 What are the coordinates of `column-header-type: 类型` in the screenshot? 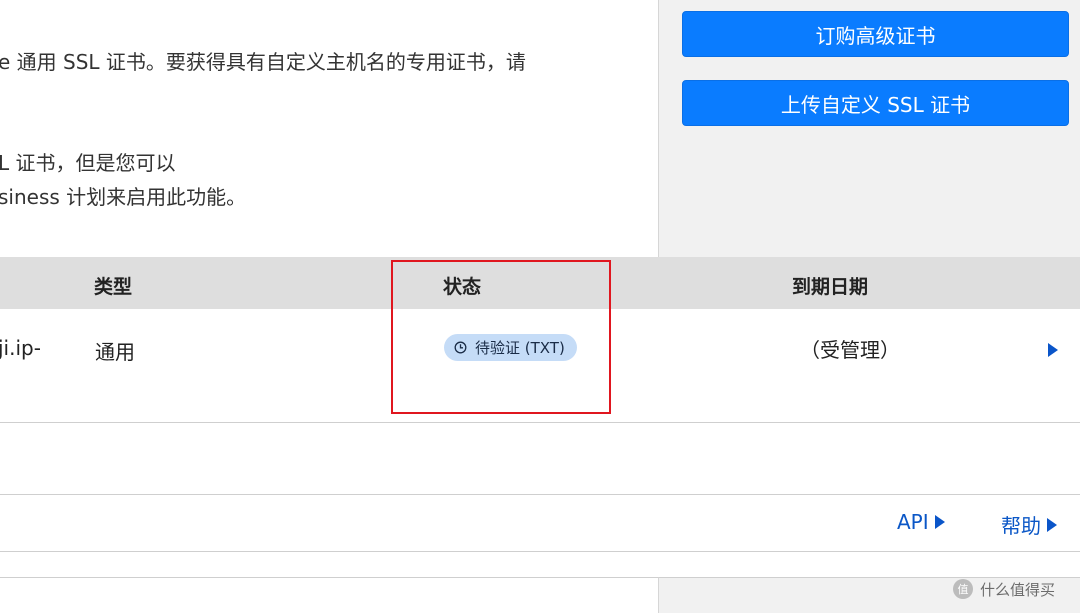 It's located at (113, 287).